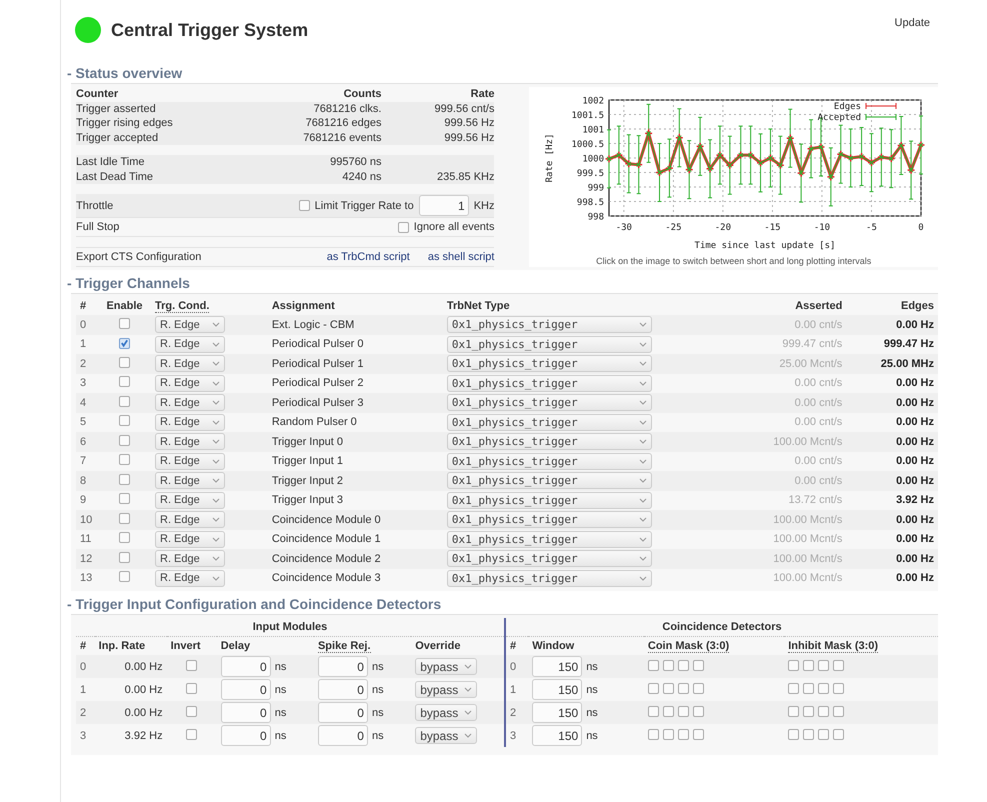 The image size is (987, 802). I want to click on column-header: Trg. Cond., so click(182, 306).